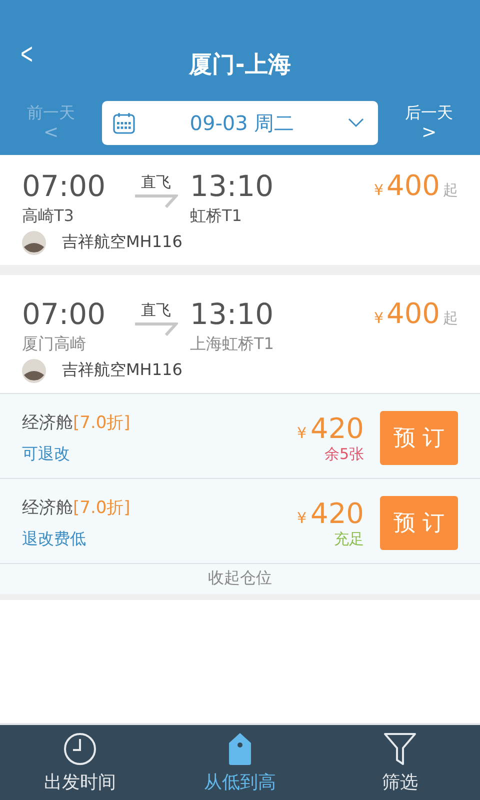 The height and width of the screenshot is (800, 480). I want to click on arrival-airport: 上海虹桥T1, so click(232, 344).